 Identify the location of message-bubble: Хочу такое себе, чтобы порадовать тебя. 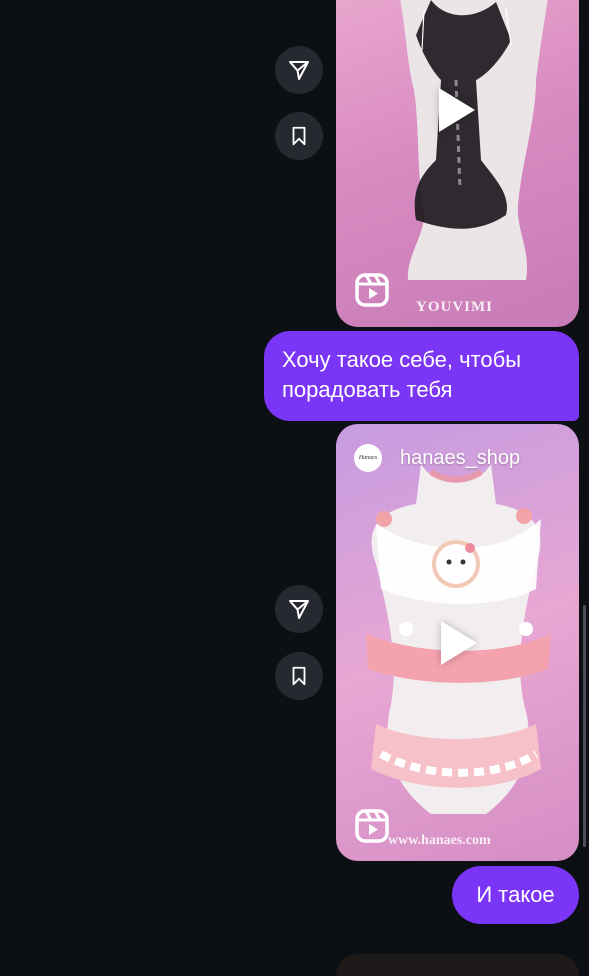
(421, 376).